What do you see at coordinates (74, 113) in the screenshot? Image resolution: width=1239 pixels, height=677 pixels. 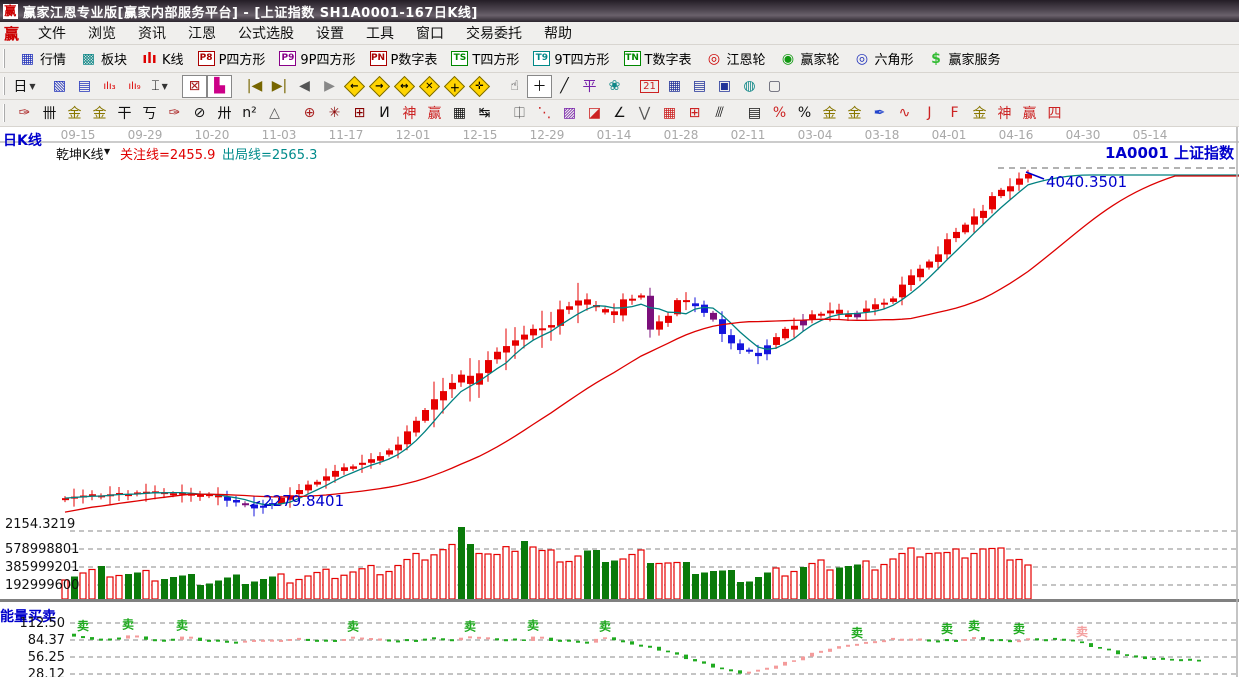 I see `gold-line1-tool-icon: 金` at bounding box center [74, 113].